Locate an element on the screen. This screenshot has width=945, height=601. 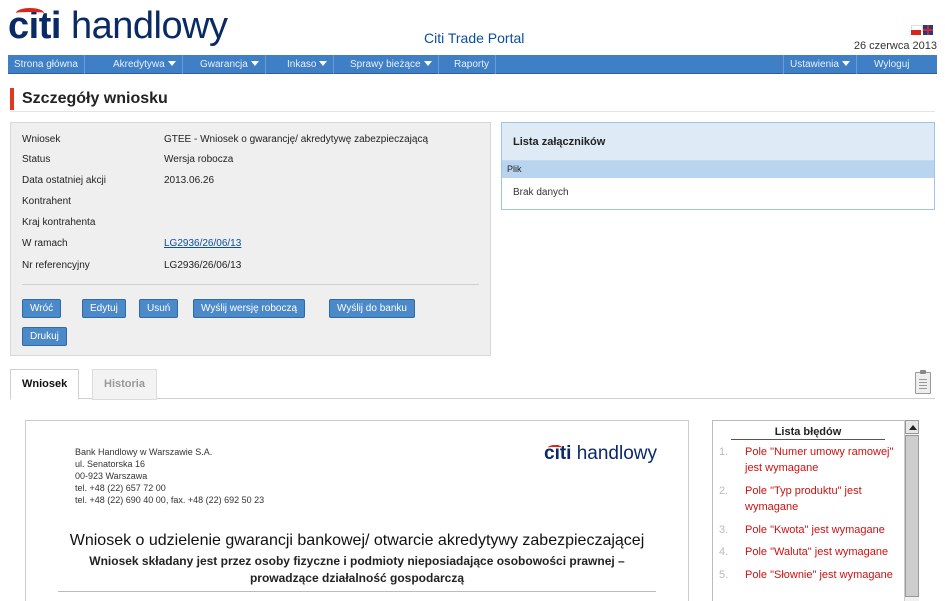
nav-item-akredytywa: Akredytywa is located at coordinates (145, 64).